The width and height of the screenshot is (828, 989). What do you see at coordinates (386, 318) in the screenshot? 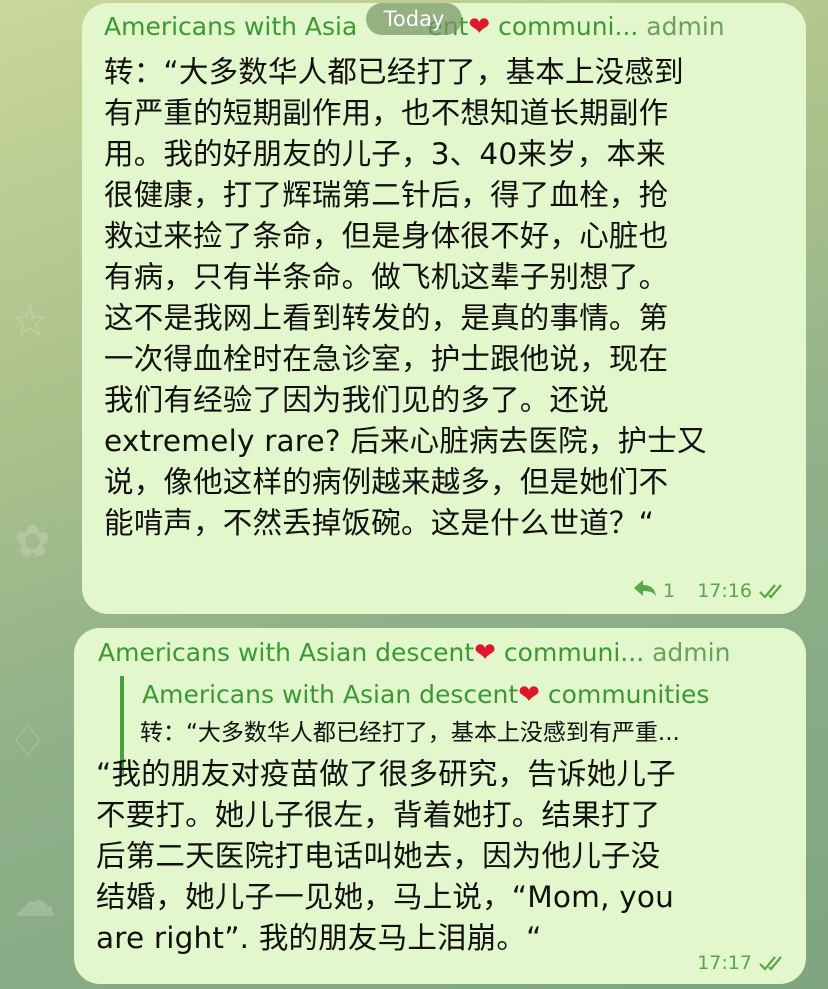
I see `message-line: 这不是我网上看到转发的，是真的事情。第` at bounding box center [386, 318].